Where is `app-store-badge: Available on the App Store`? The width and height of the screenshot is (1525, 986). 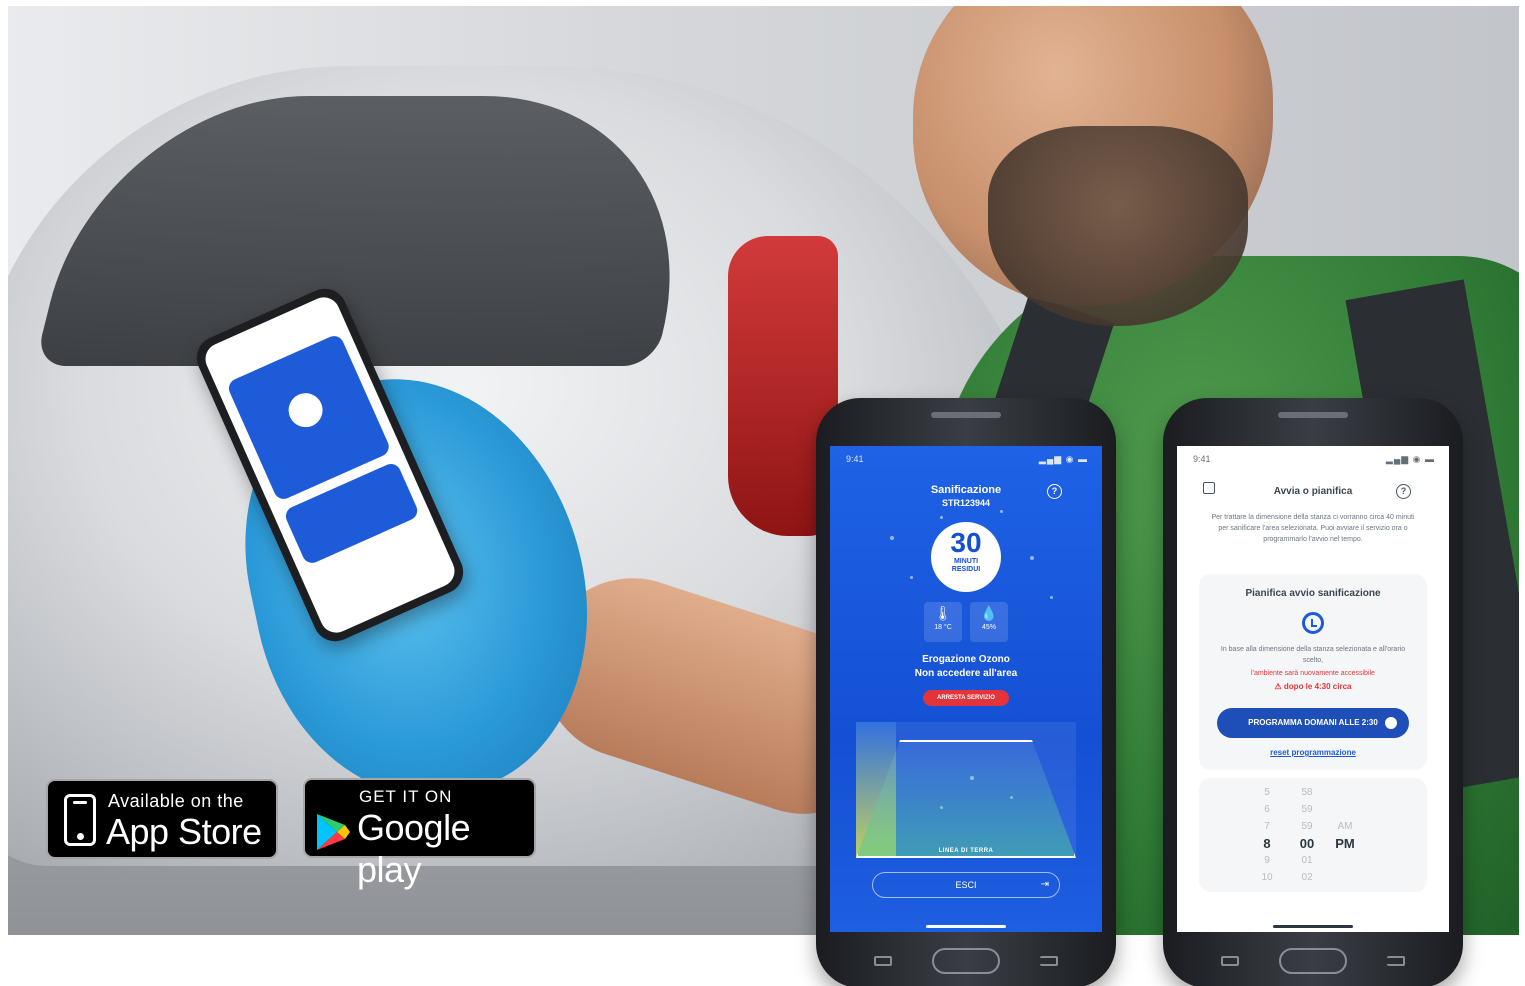
app-store-badge: Available on the App Store is located at coordinates (162, 819).